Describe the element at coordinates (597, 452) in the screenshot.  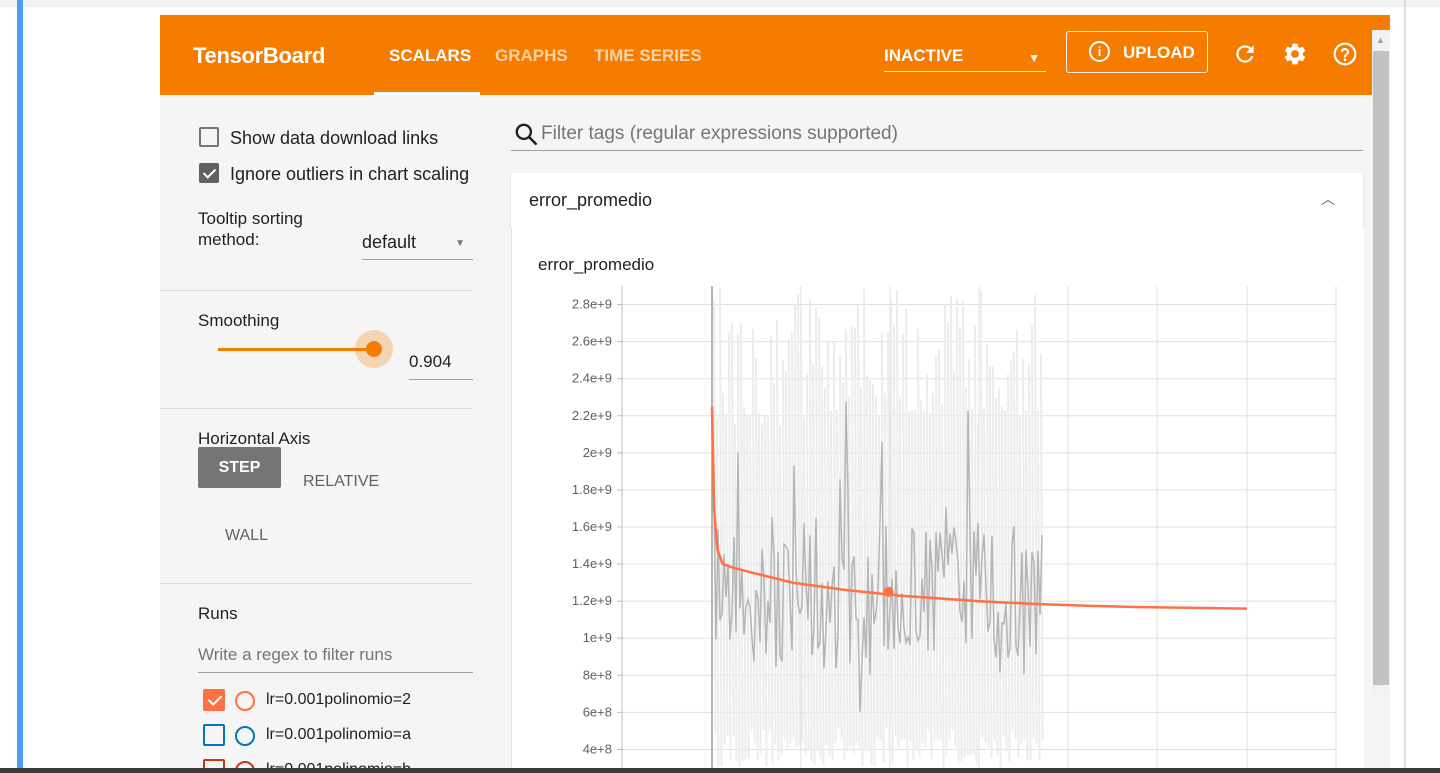
I see `y-tick-label: 2e+9` at that location.